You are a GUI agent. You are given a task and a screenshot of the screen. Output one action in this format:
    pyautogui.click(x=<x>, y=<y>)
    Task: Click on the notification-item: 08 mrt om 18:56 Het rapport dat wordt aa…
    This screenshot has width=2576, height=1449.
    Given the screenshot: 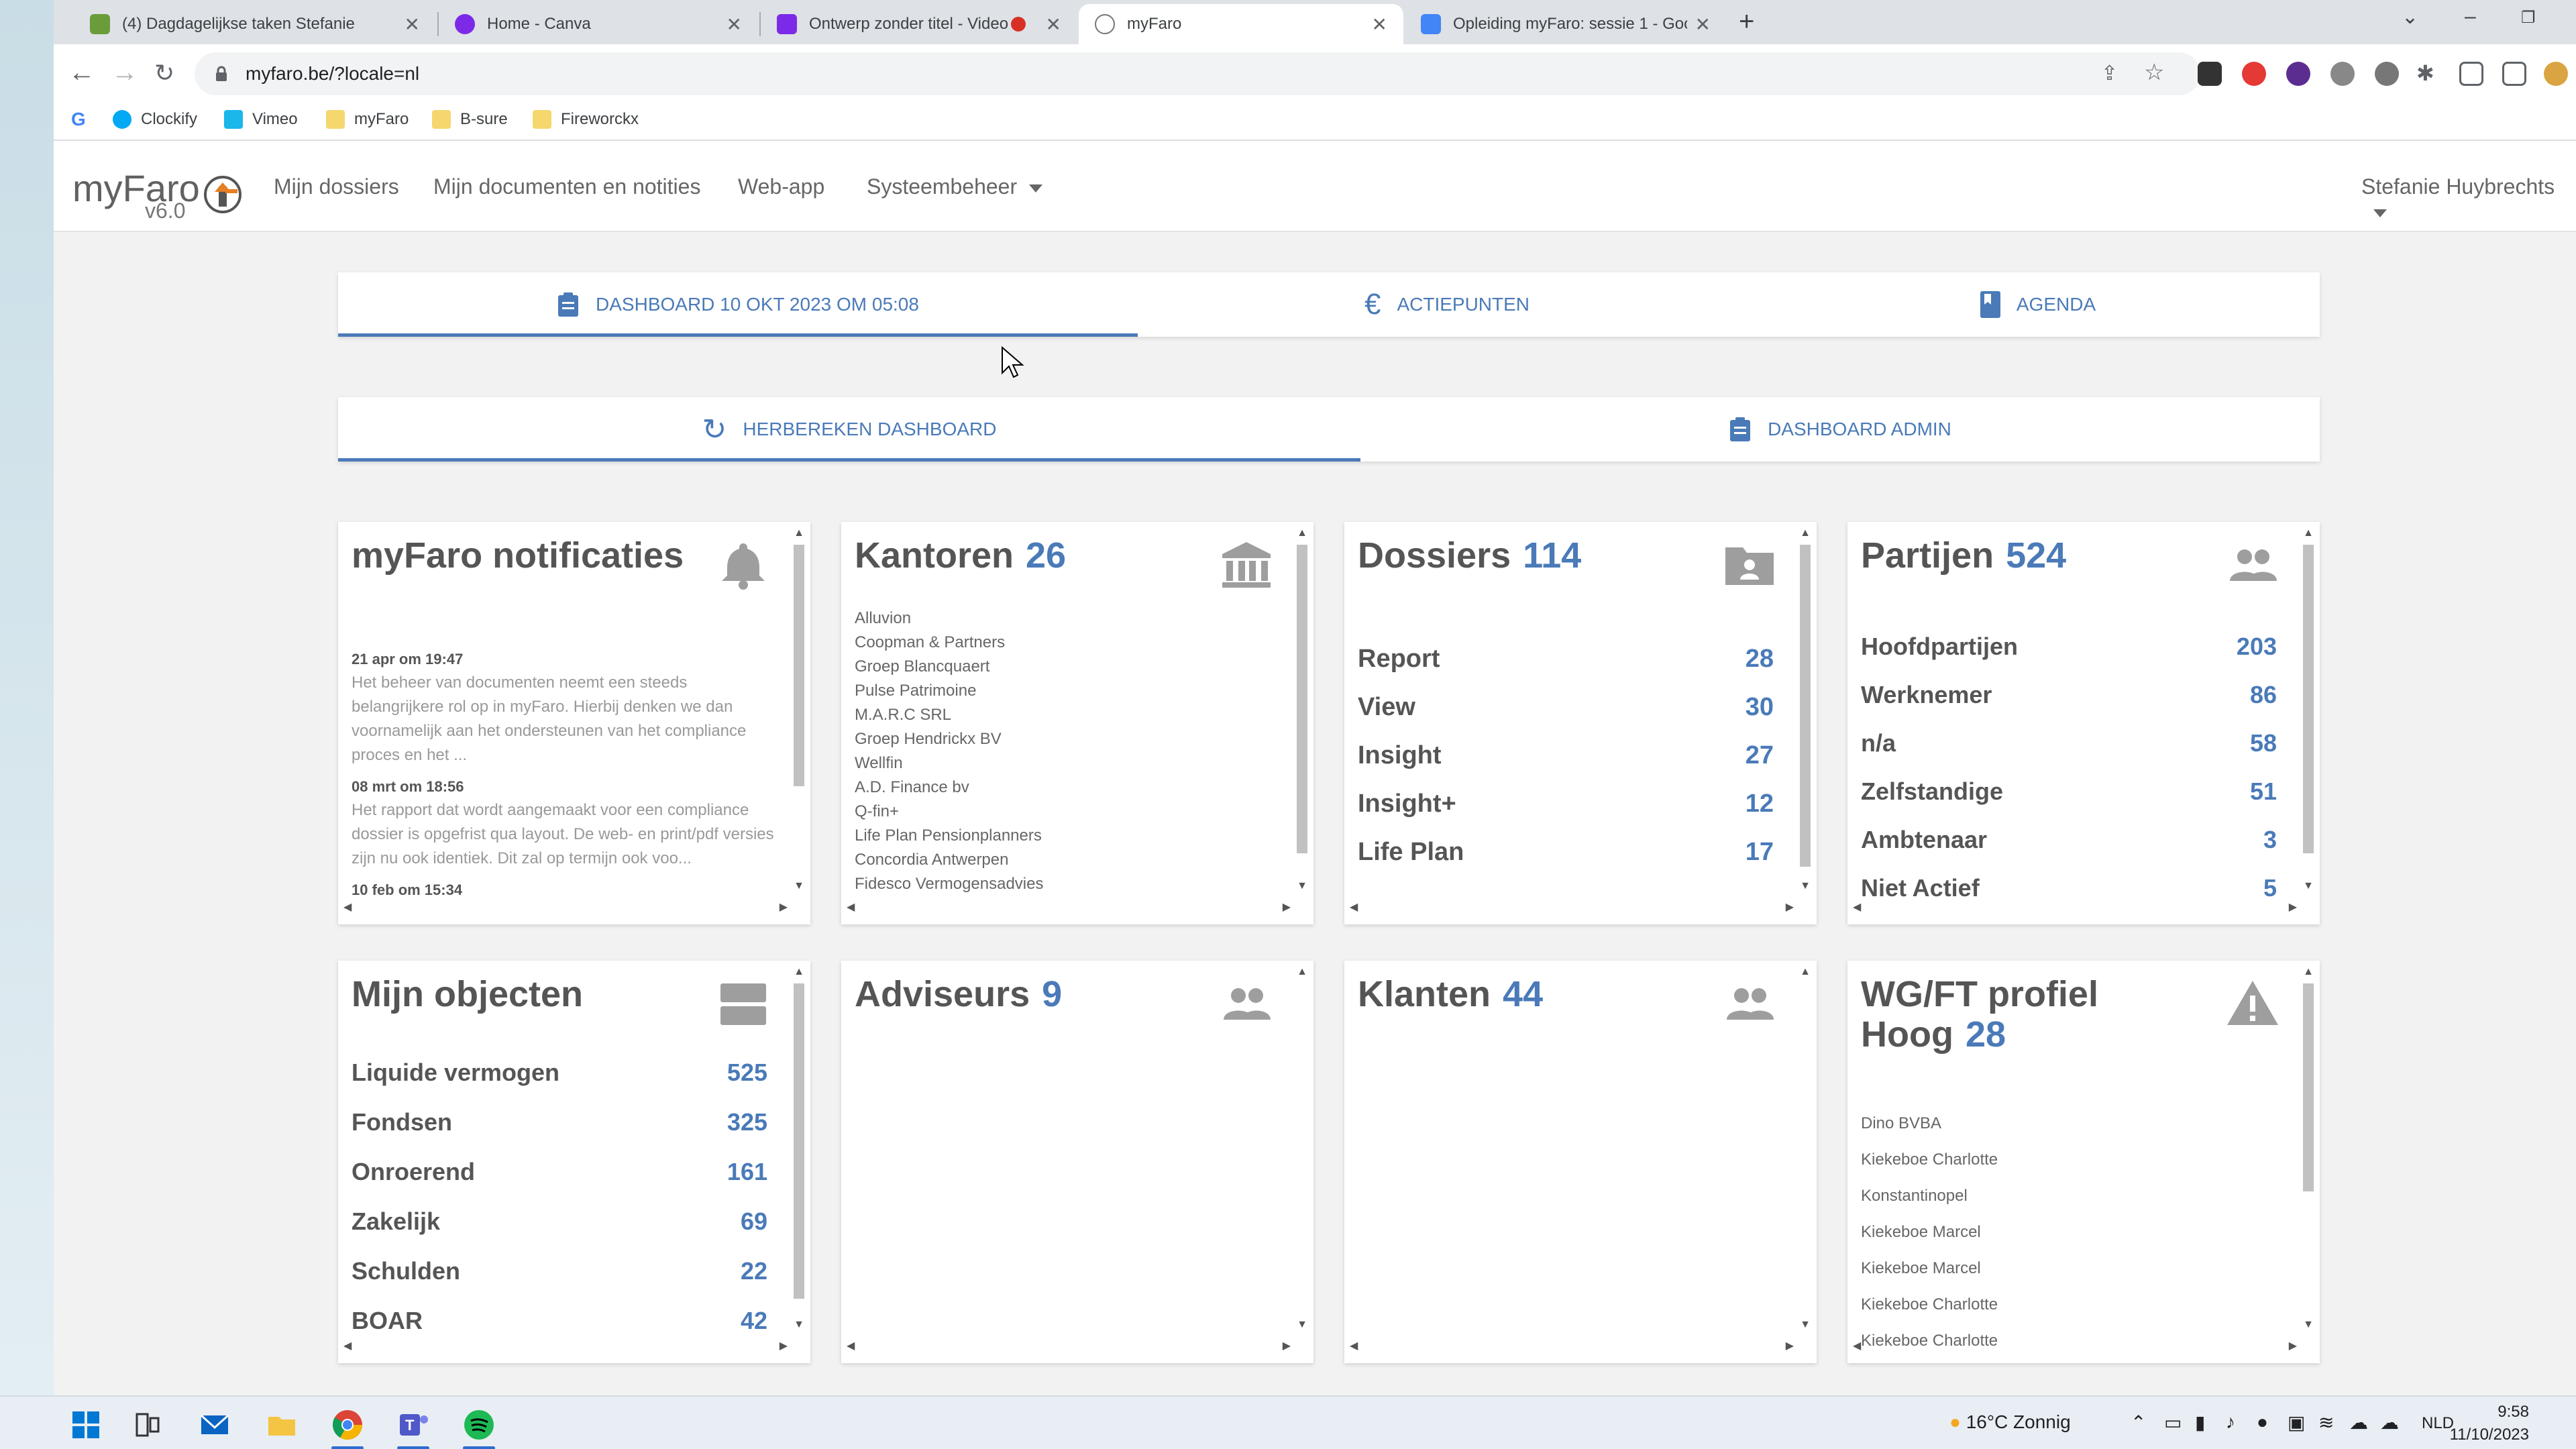 What is the action you would take?
    pyautogui.click(x=566, y=824)
    